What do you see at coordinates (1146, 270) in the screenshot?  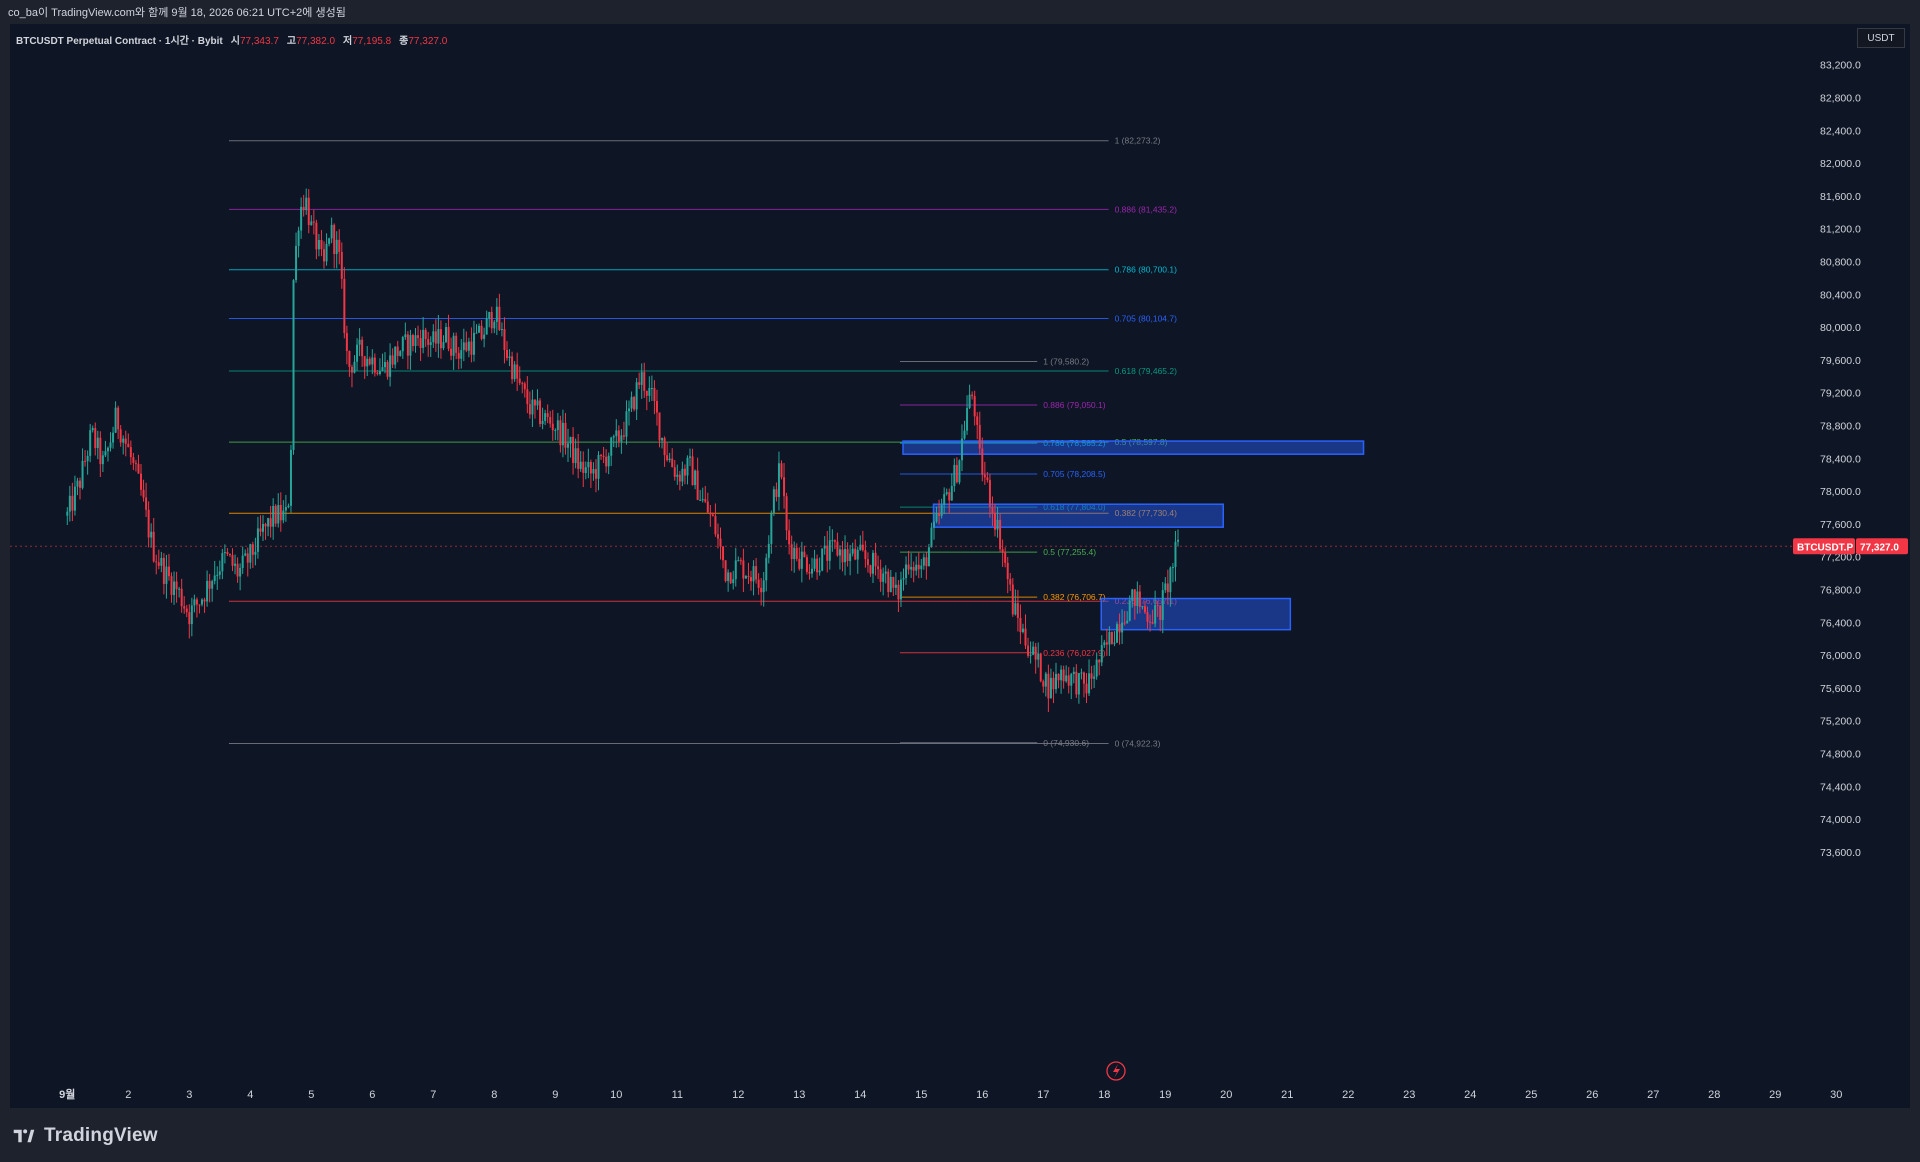 I see `fib-label: 0.786 (80,700.1)` at bounding box center [1146, 270].